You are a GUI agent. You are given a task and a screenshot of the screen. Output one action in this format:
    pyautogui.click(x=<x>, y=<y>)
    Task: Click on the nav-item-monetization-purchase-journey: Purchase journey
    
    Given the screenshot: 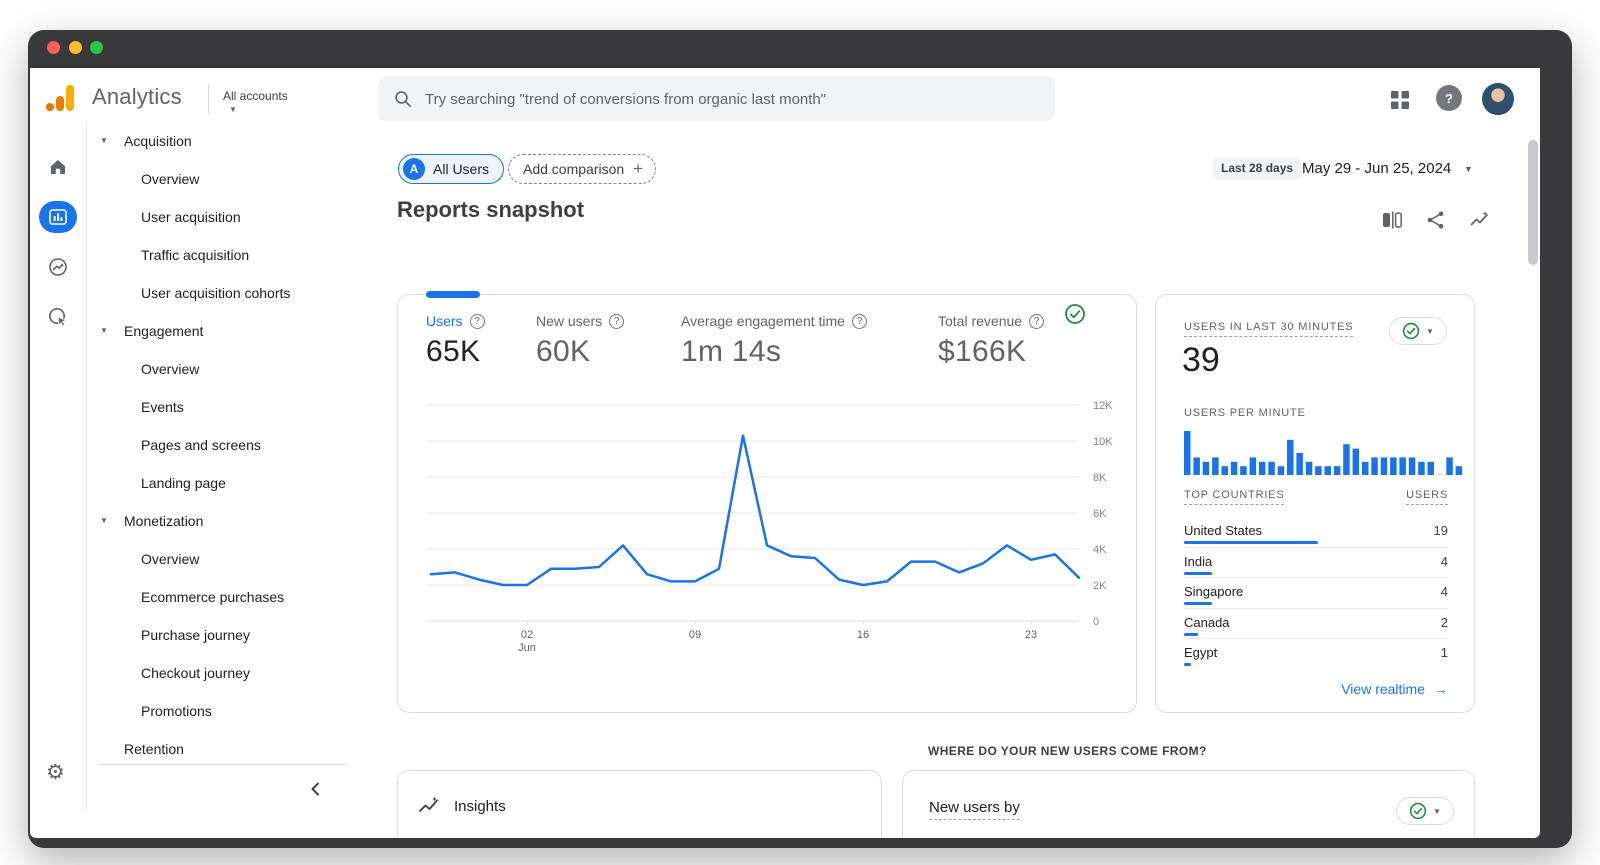 What is the action you would take?
    pyautogui.click(x=232, y=635)
    